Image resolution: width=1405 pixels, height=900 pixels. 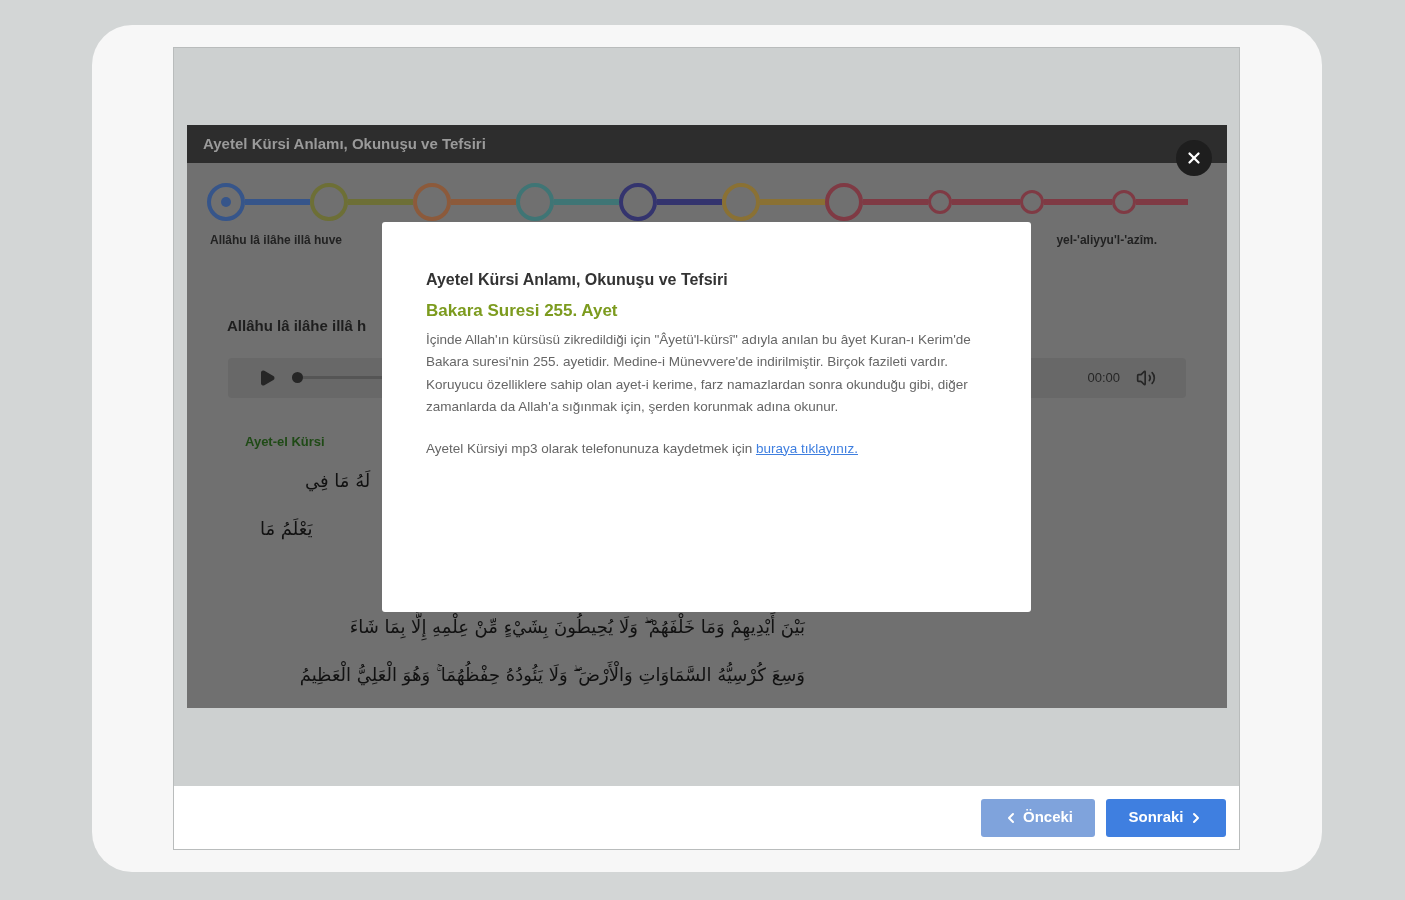 What do you see at coordinates (642, 448) in the screenshot?
I see `download-sentence: Ayetel Kürsiyi mp3 olarak telefonunuza kaydetmek için buraya tıklayınız.` at bounding box center [642, 448].